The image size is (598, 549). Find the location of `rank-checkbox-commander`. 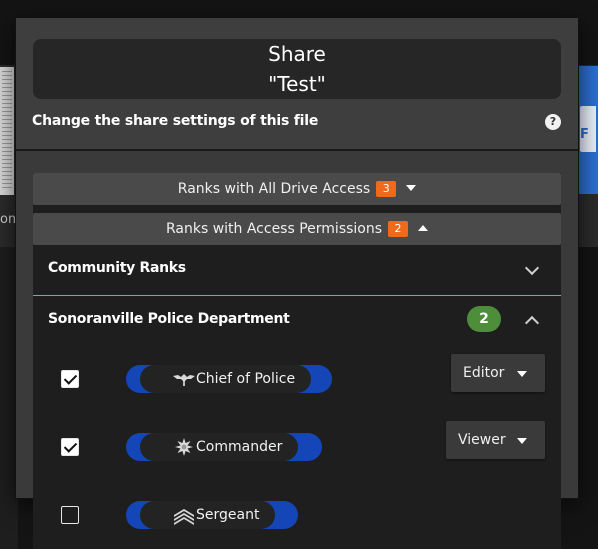

rank-checkbox-commander is located at coordinates (70, 447).